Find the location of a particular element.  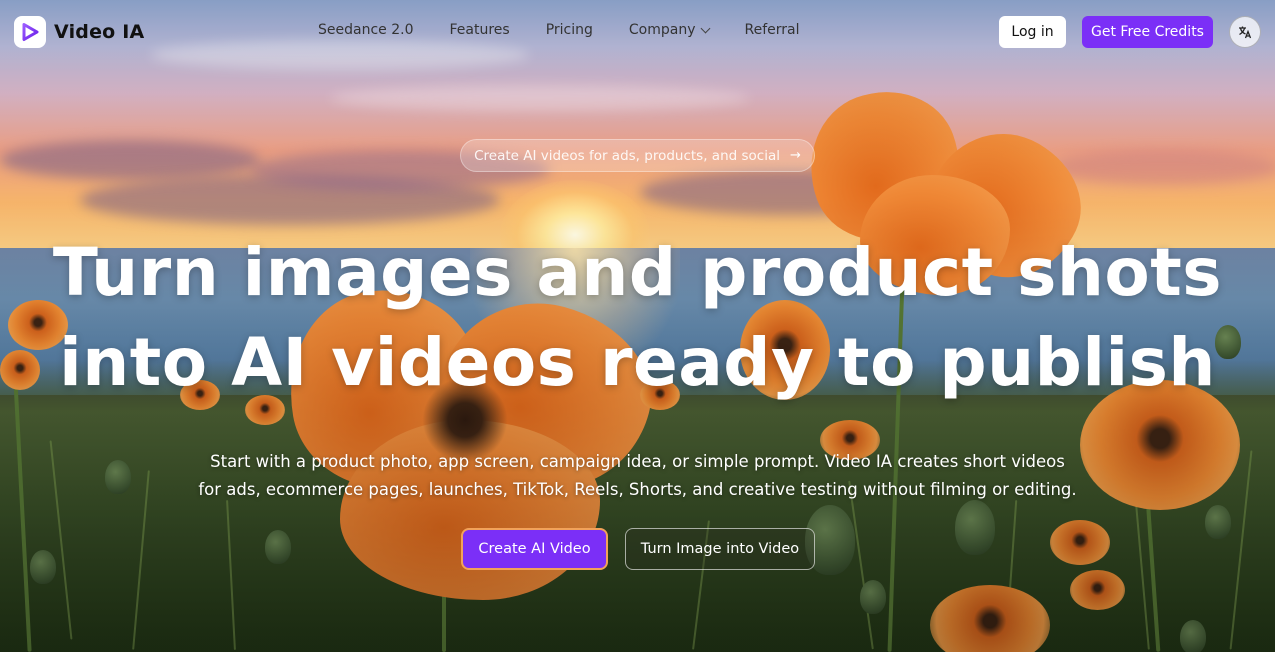

nav-link-seedance: Seedance 2.0 is located at coordinates (365, 30).